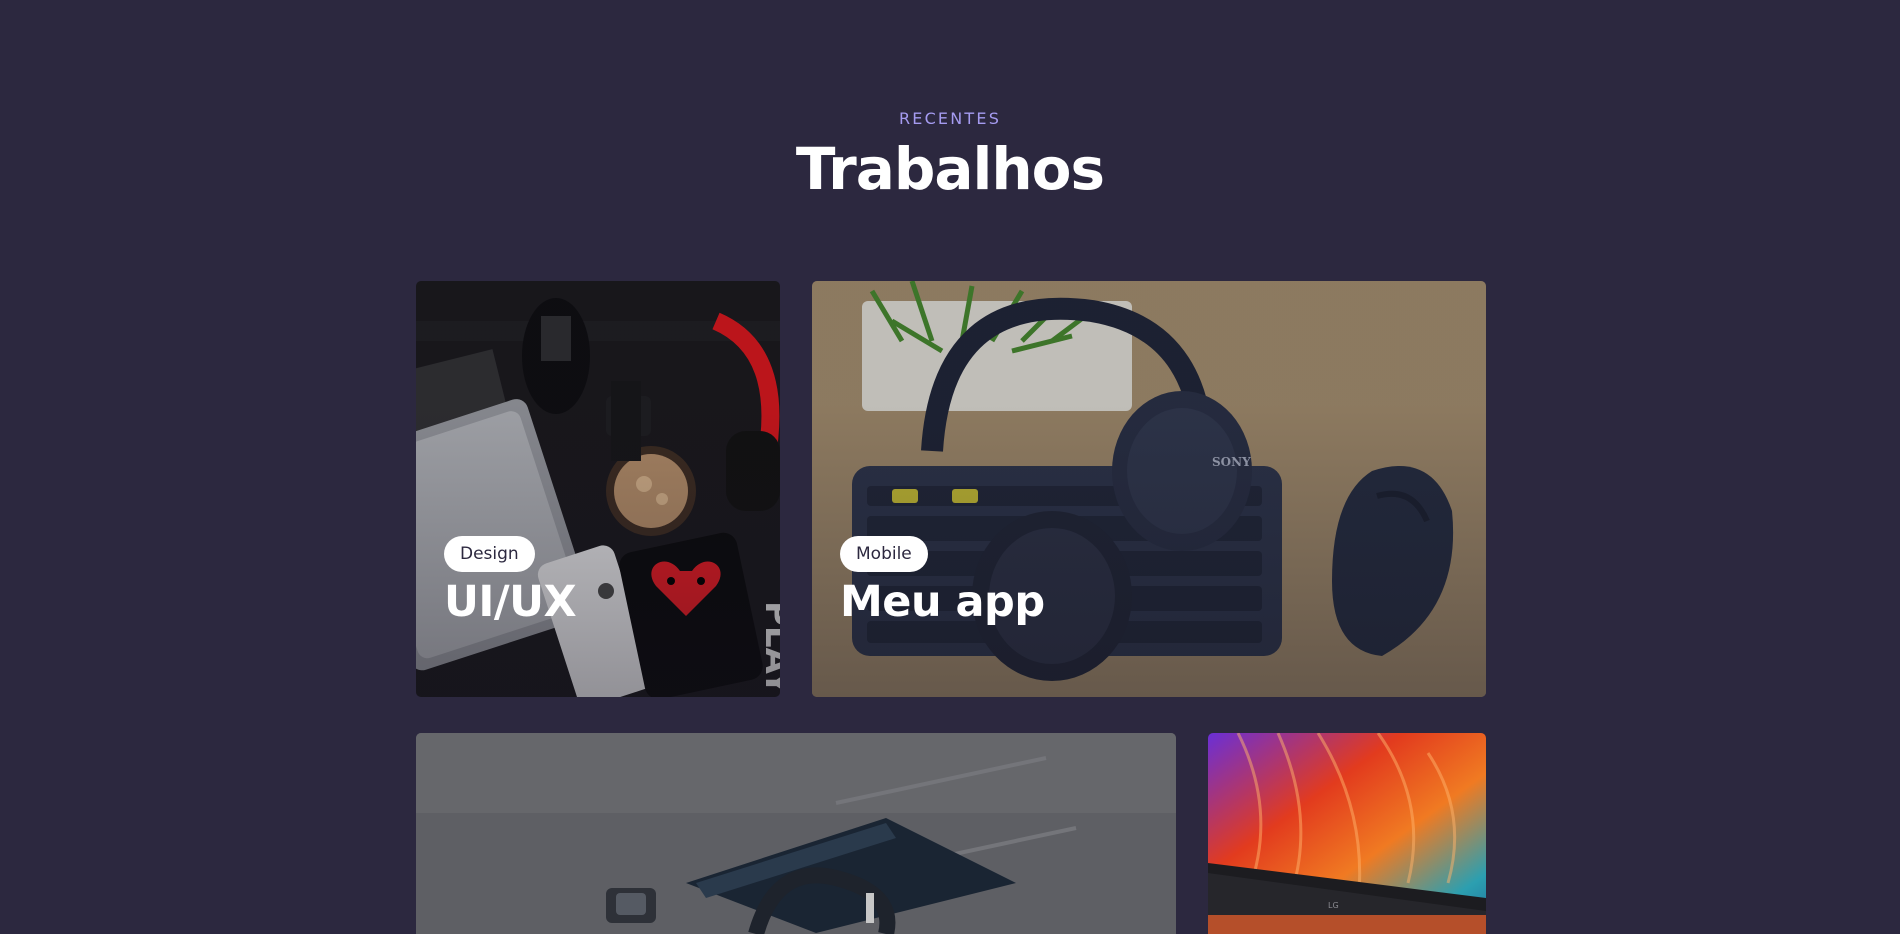  What do you see at coordinates (1333, 905) in the screenshot?
I see `svg-text: LG` at bounding box center [1333, 905].